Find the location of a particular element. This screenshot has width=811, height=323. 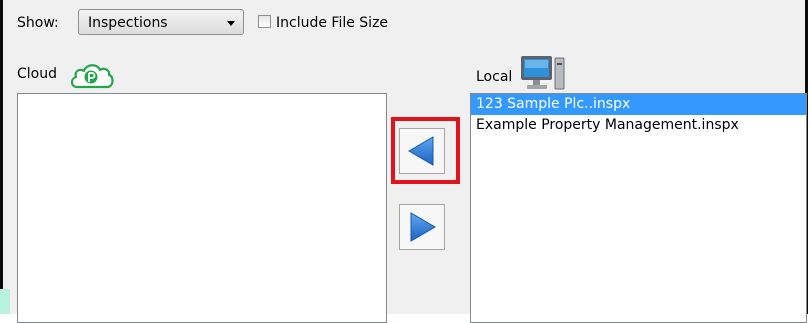

show-select: Inspections is located at coordinates (161, 22).